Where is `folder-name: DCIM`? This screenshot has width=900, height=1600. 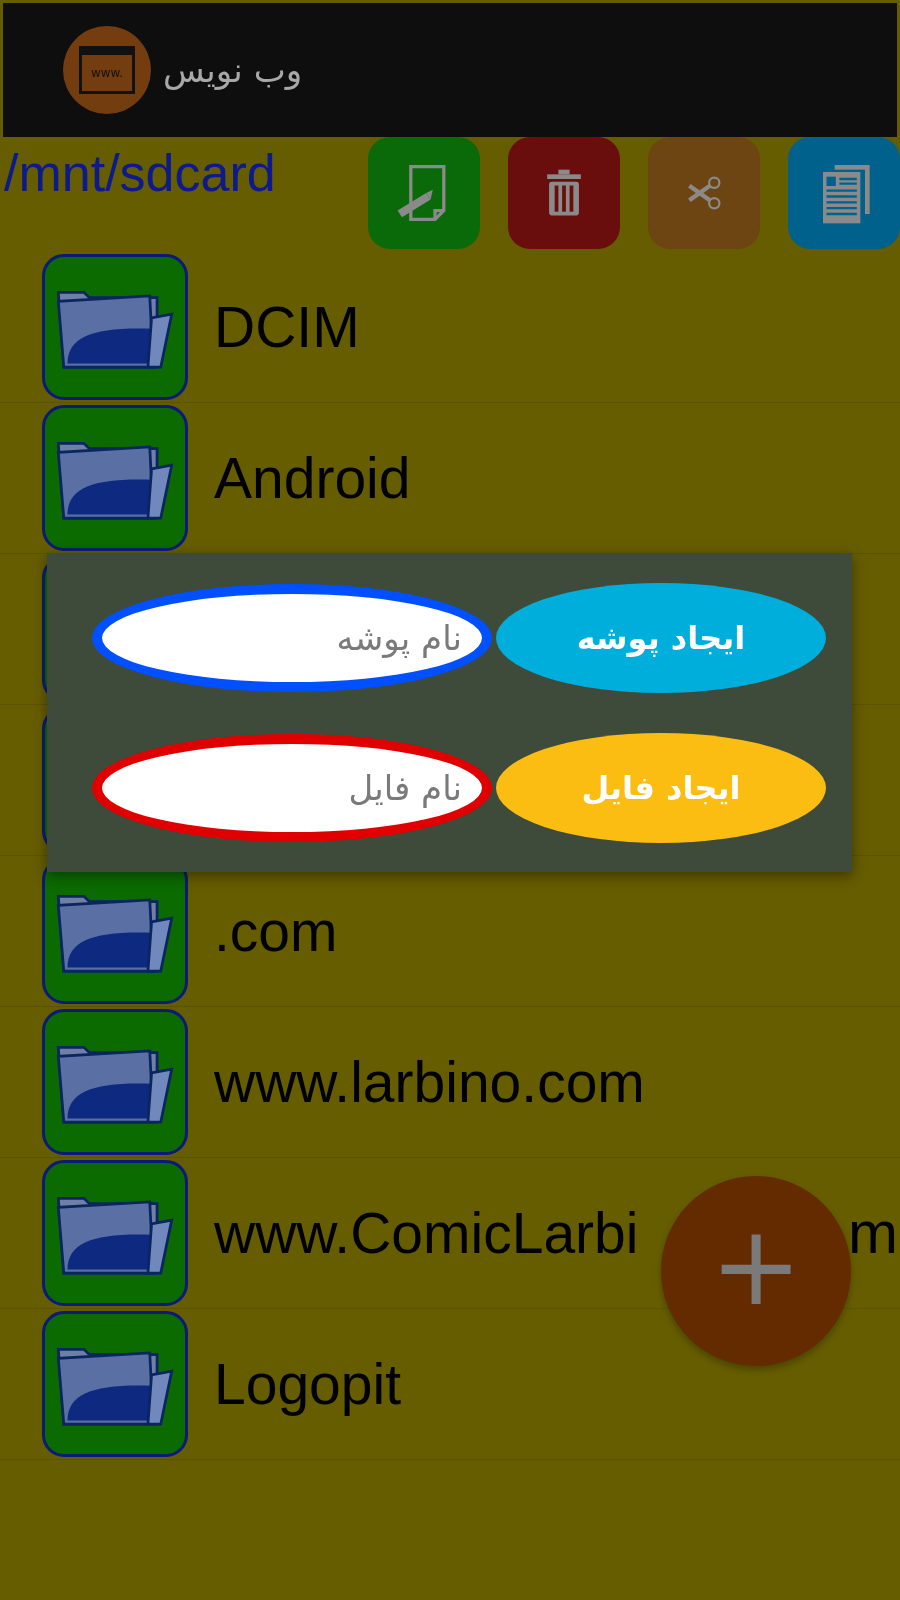 folder-name: DCIM is located at coordinates (287, 327).